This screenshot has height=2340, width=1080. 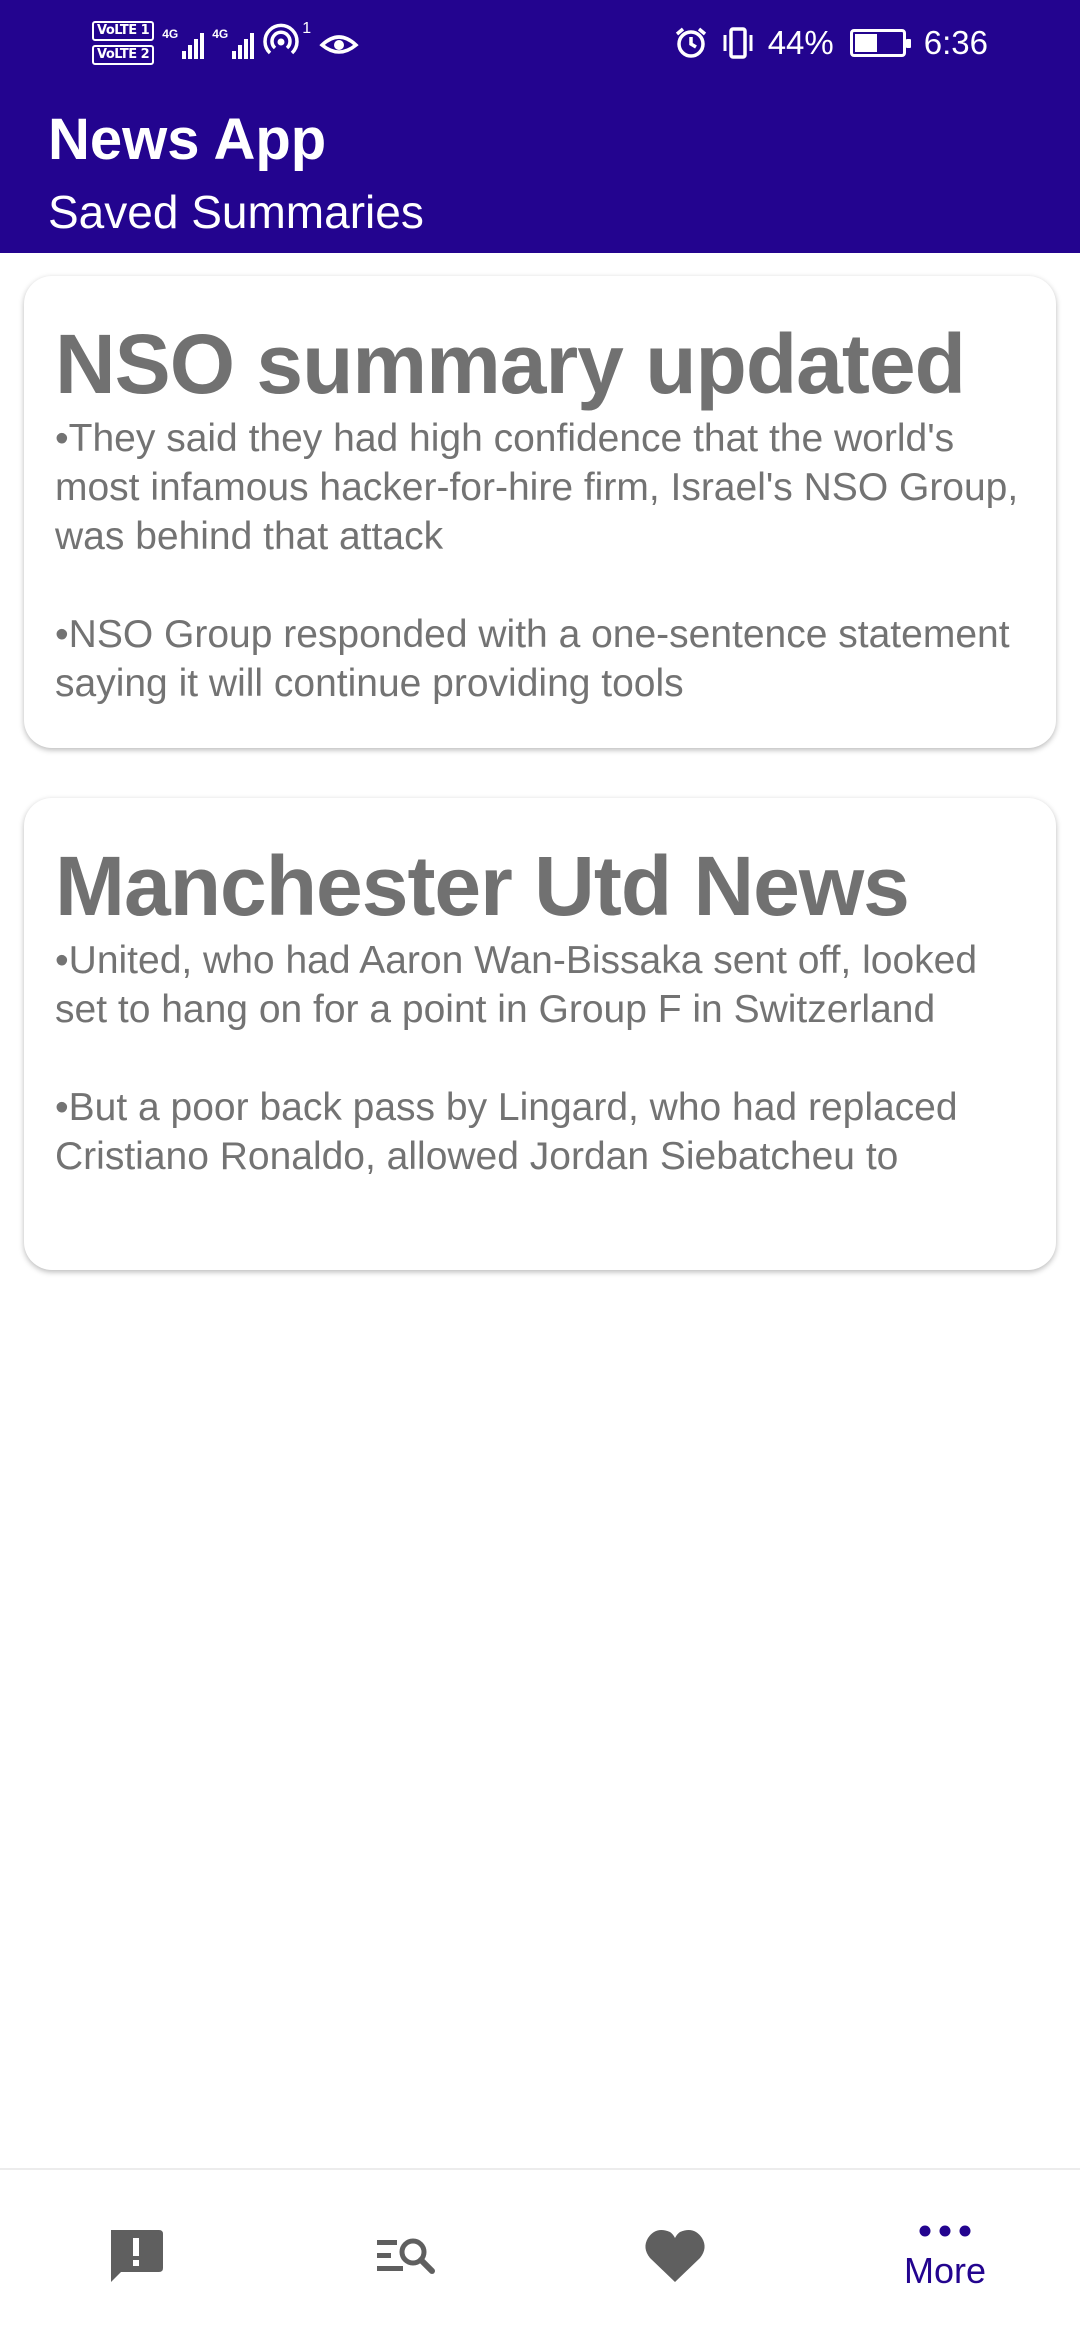 I want to click on nav-item-alerts, so click(x=135, y=2255).